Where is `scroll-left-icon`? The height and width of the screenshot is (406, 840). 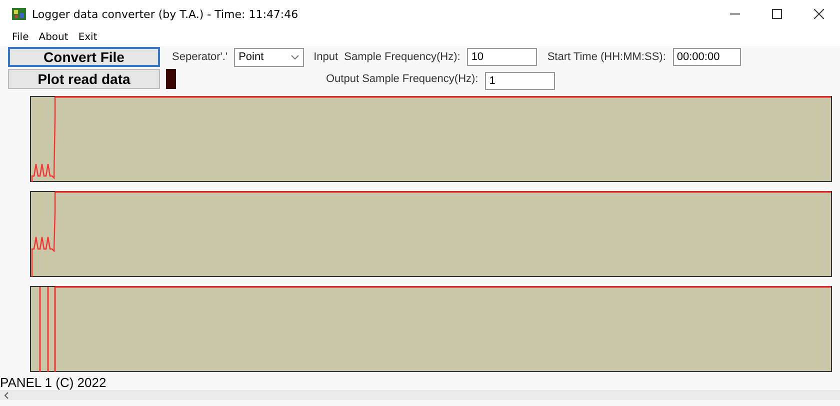 scroll-left-icon is located at coordinates (6, 395).